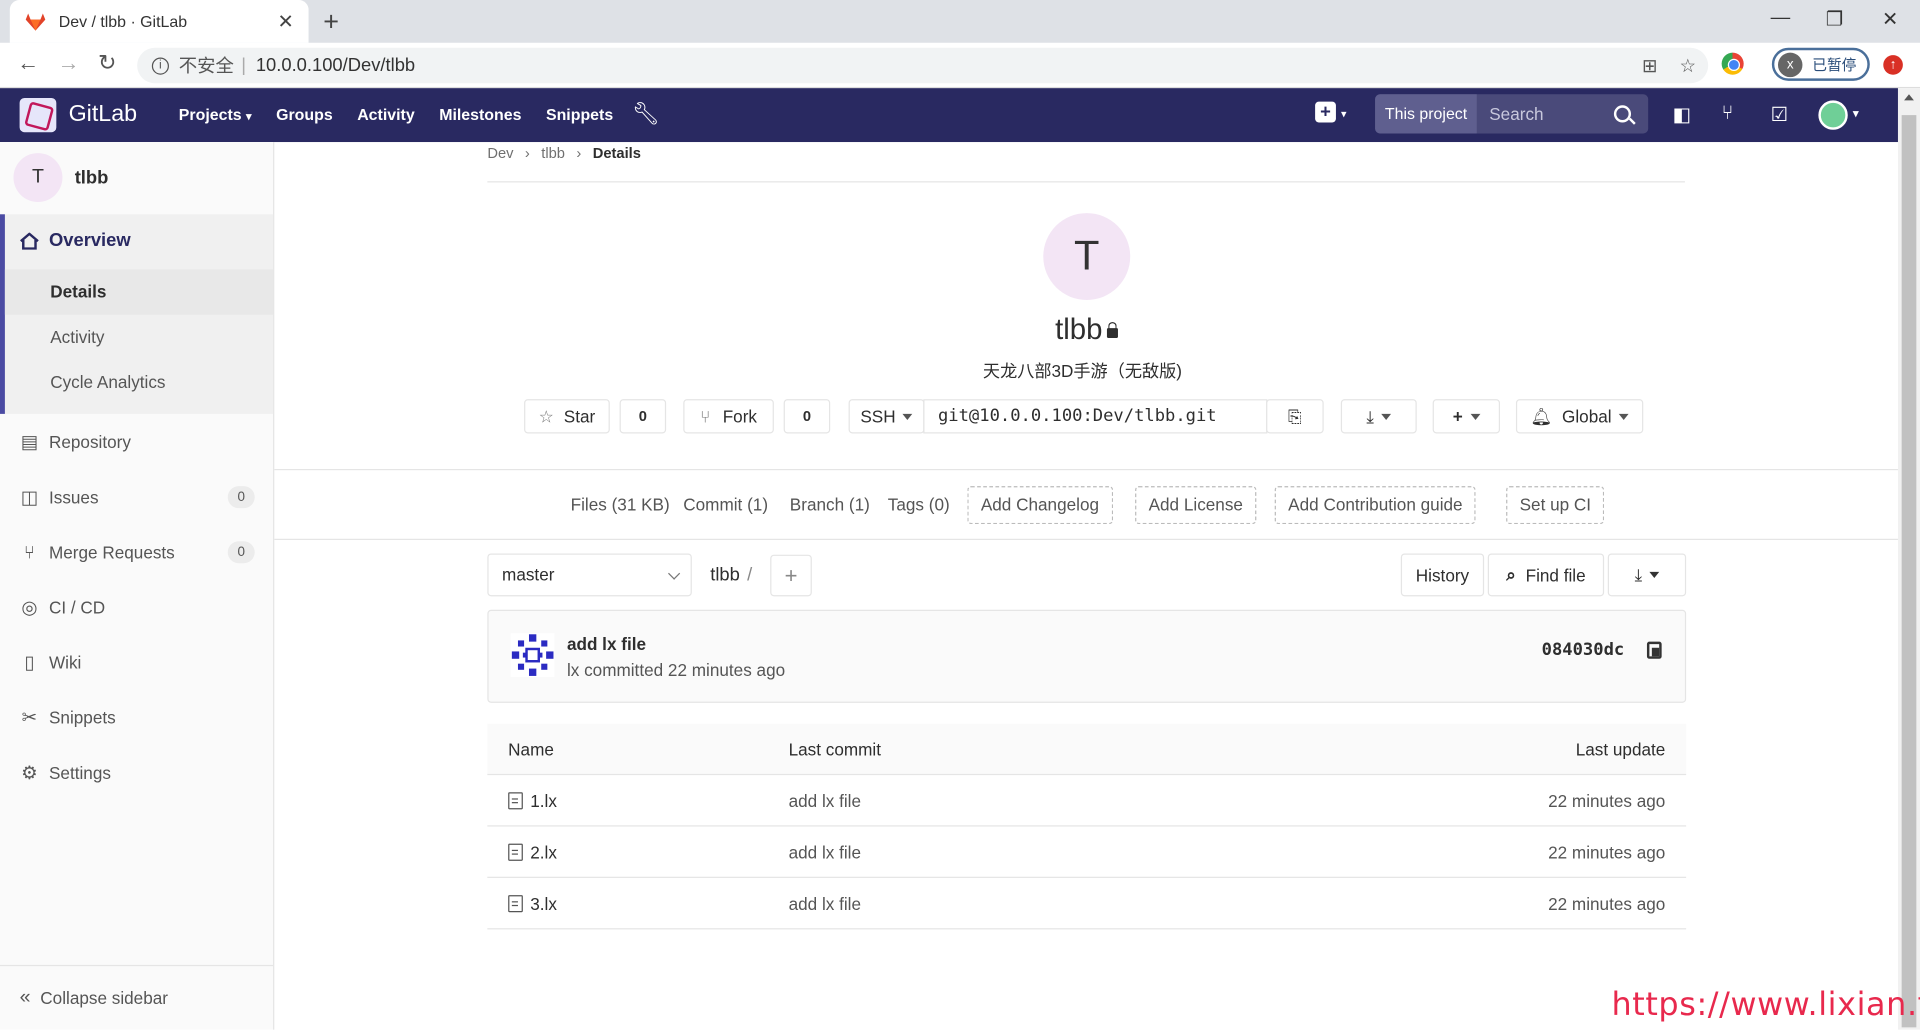 The height and width of the screenshot is (1030, 1920). What do you see at coordinates (331, 22) in the screenshot?
I see `new-tab-icon: +` at bounding box center [331, 22].